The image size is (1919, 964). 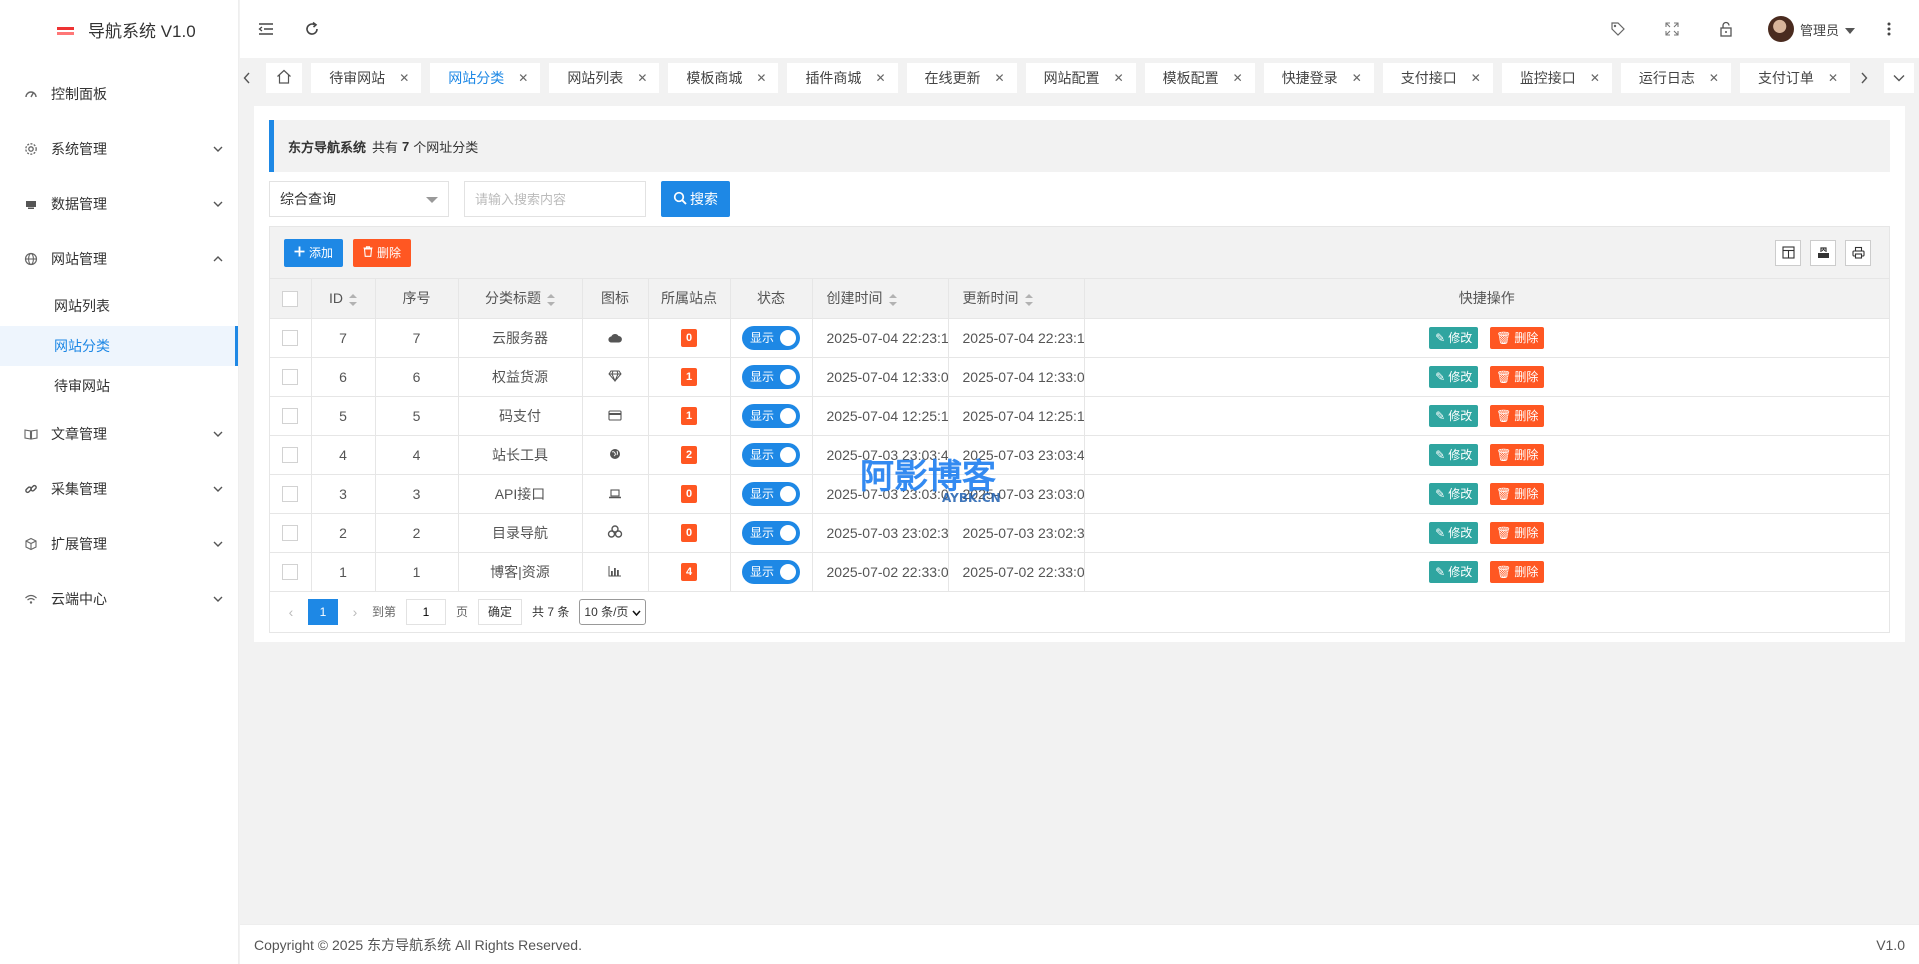 What do you see at coordinates (1823, 252) in the screenshot?
I see `export-icon` at bounding box center [1823, 252].